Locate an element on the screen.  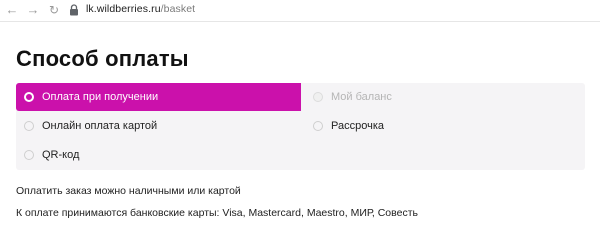
payment-option-cash-on-delivery: Оплата при получении is located at coordinates (158, 97).